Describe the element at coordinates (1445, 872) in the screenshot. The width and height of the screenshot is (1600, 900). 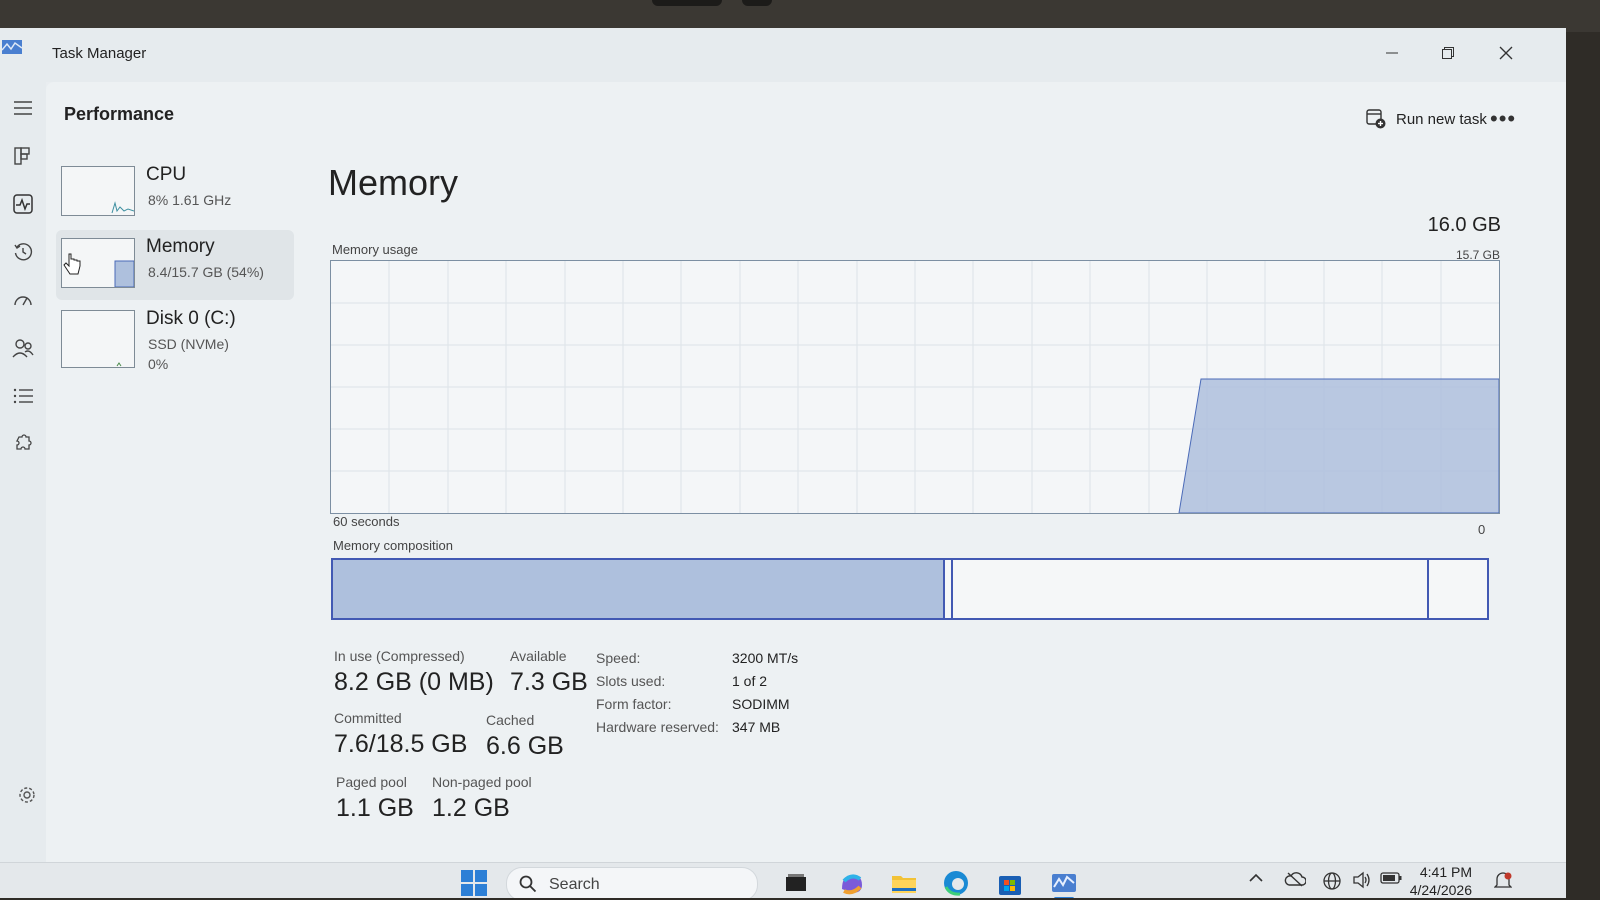
I see `clock-time: 4:41 PM` at that location.